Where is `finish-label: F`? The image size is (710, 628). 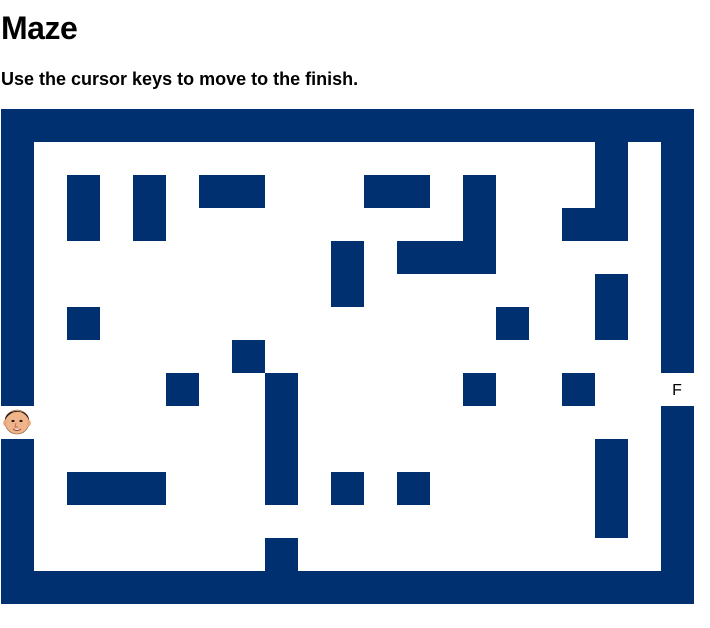
finish-label: F is located at coordinates (677, 390).